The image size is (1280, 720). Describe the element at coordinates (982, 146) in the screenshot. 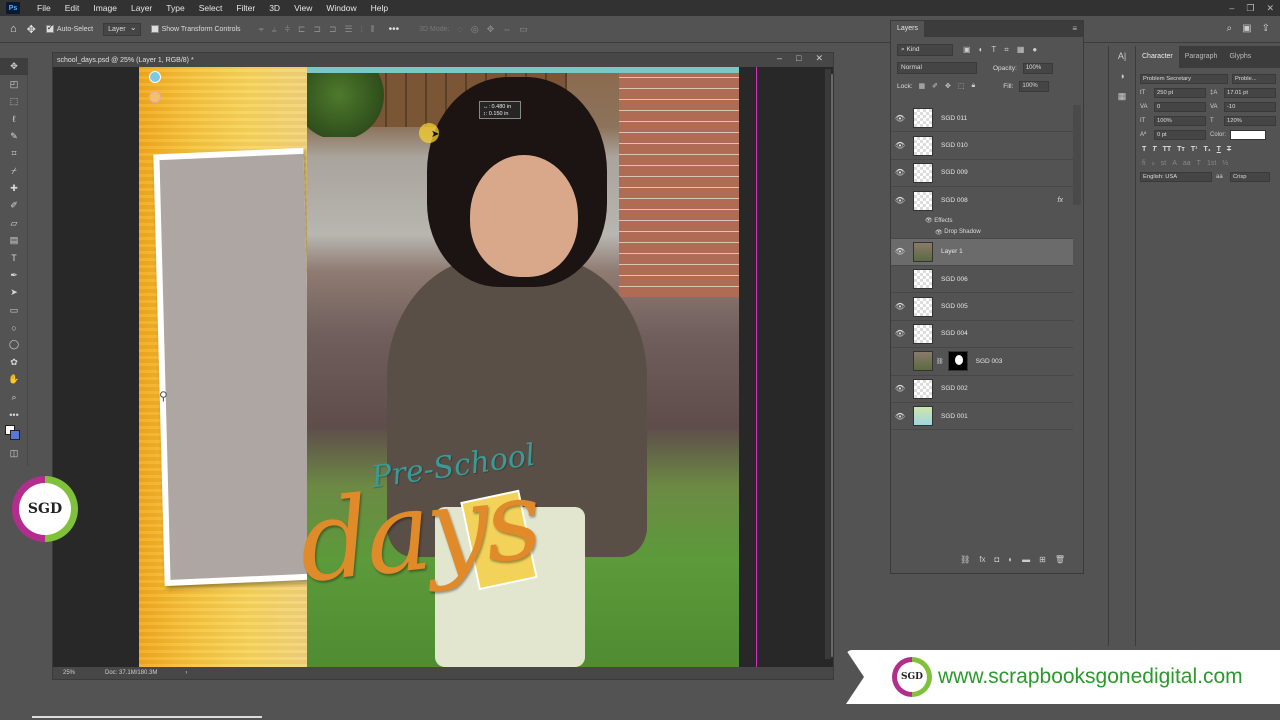

I see `layer-row: 👁︎ SGD 010` at that location.